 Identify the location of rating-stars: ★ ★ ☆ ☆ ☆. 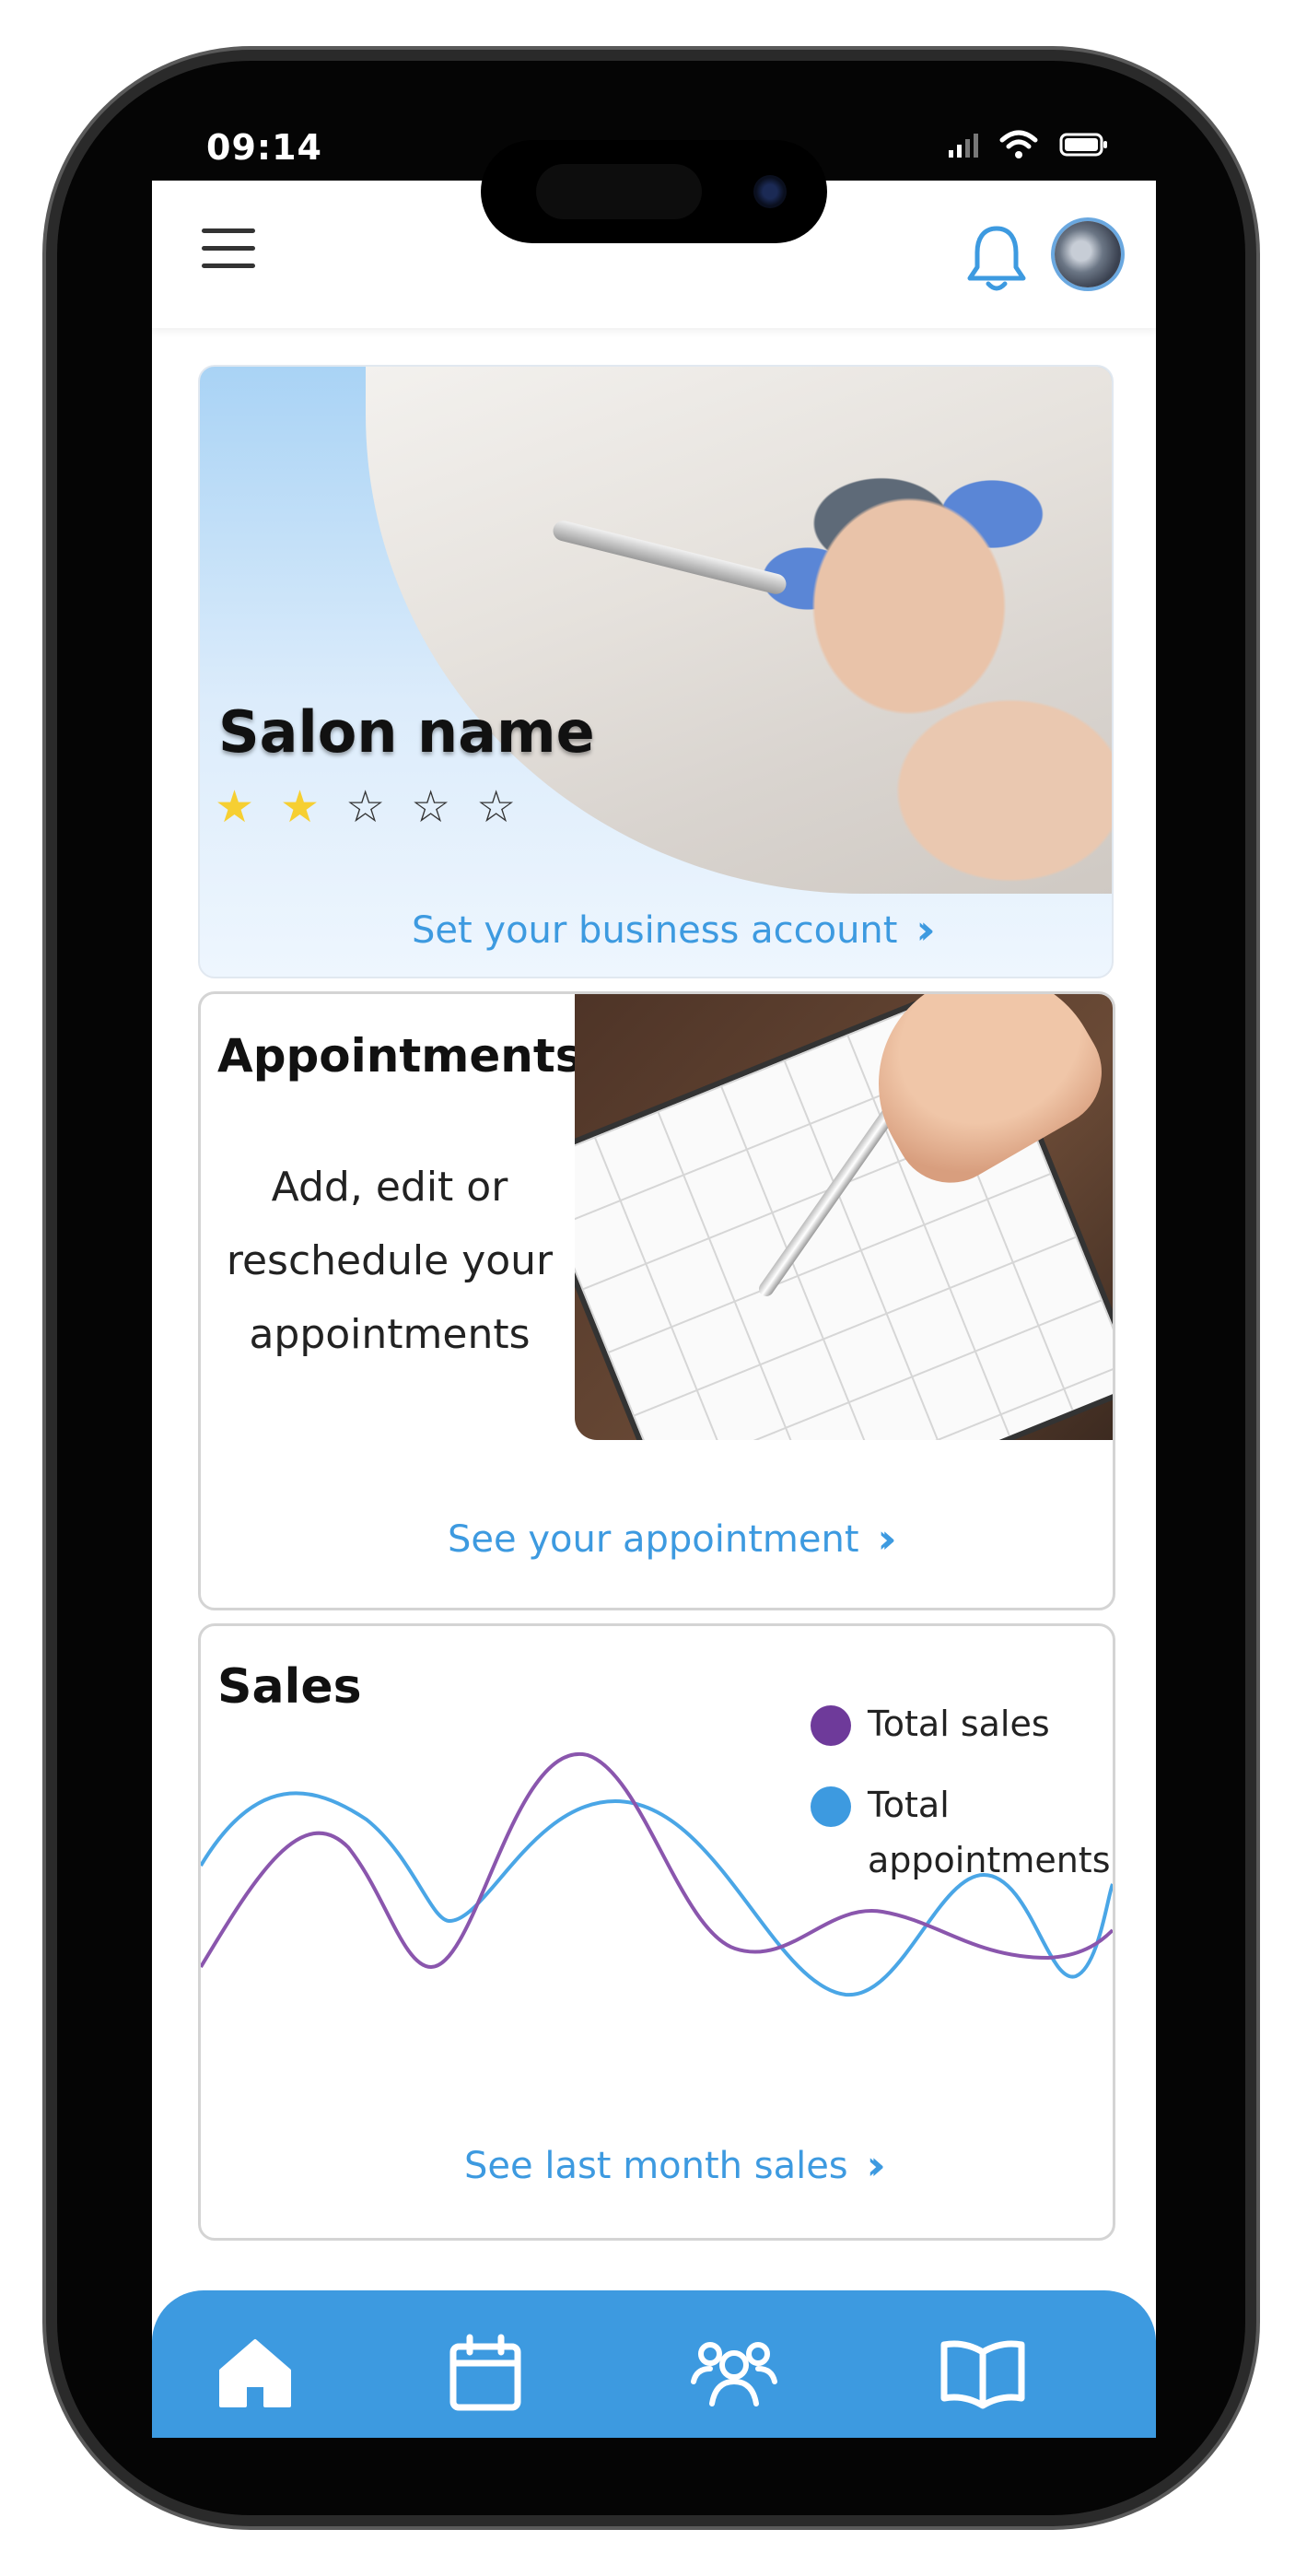
(366, 807).